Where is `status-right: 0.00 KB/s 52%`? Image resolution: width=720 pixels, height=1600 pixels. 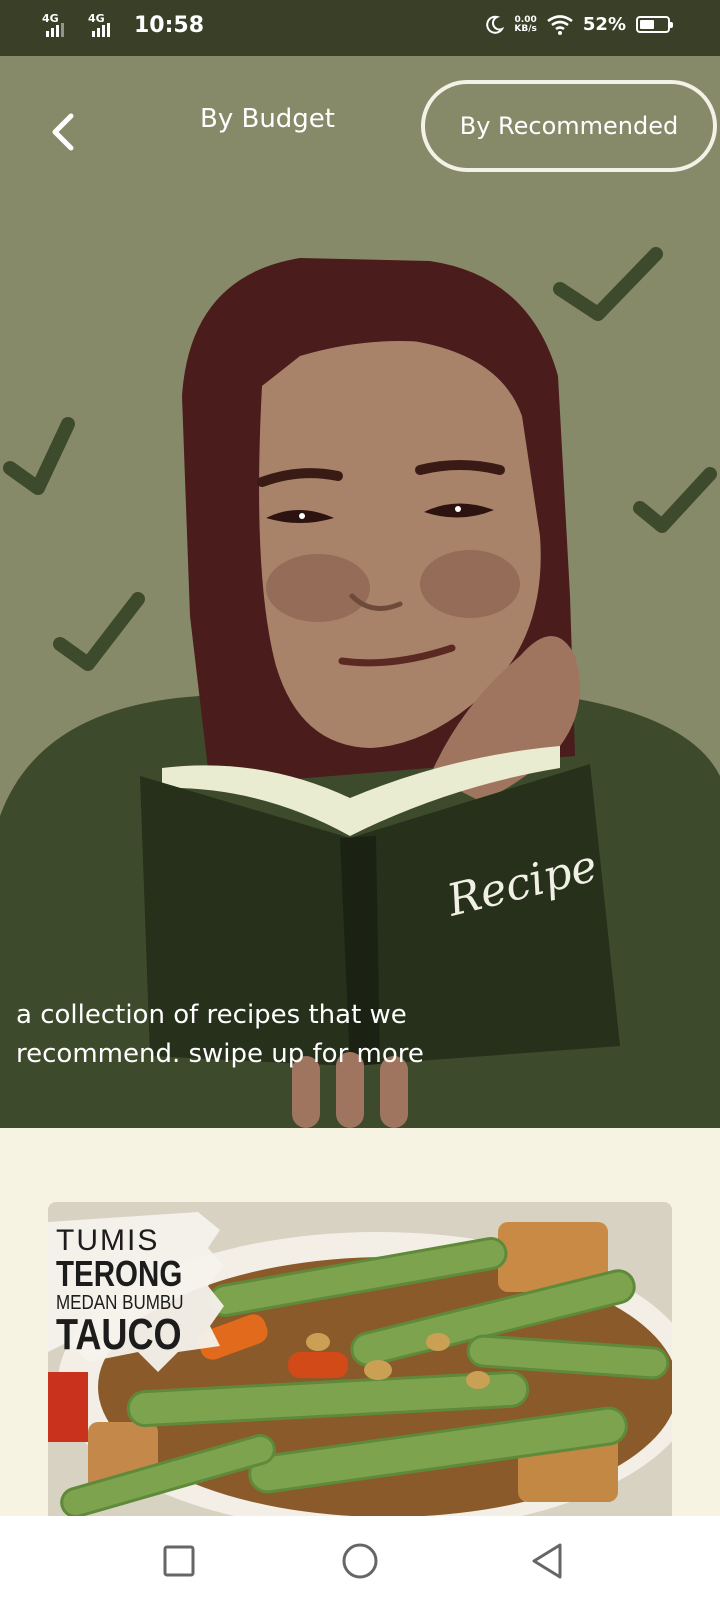 status-right: 0.00 KB/s 52% is located at coordinates (578, 24).